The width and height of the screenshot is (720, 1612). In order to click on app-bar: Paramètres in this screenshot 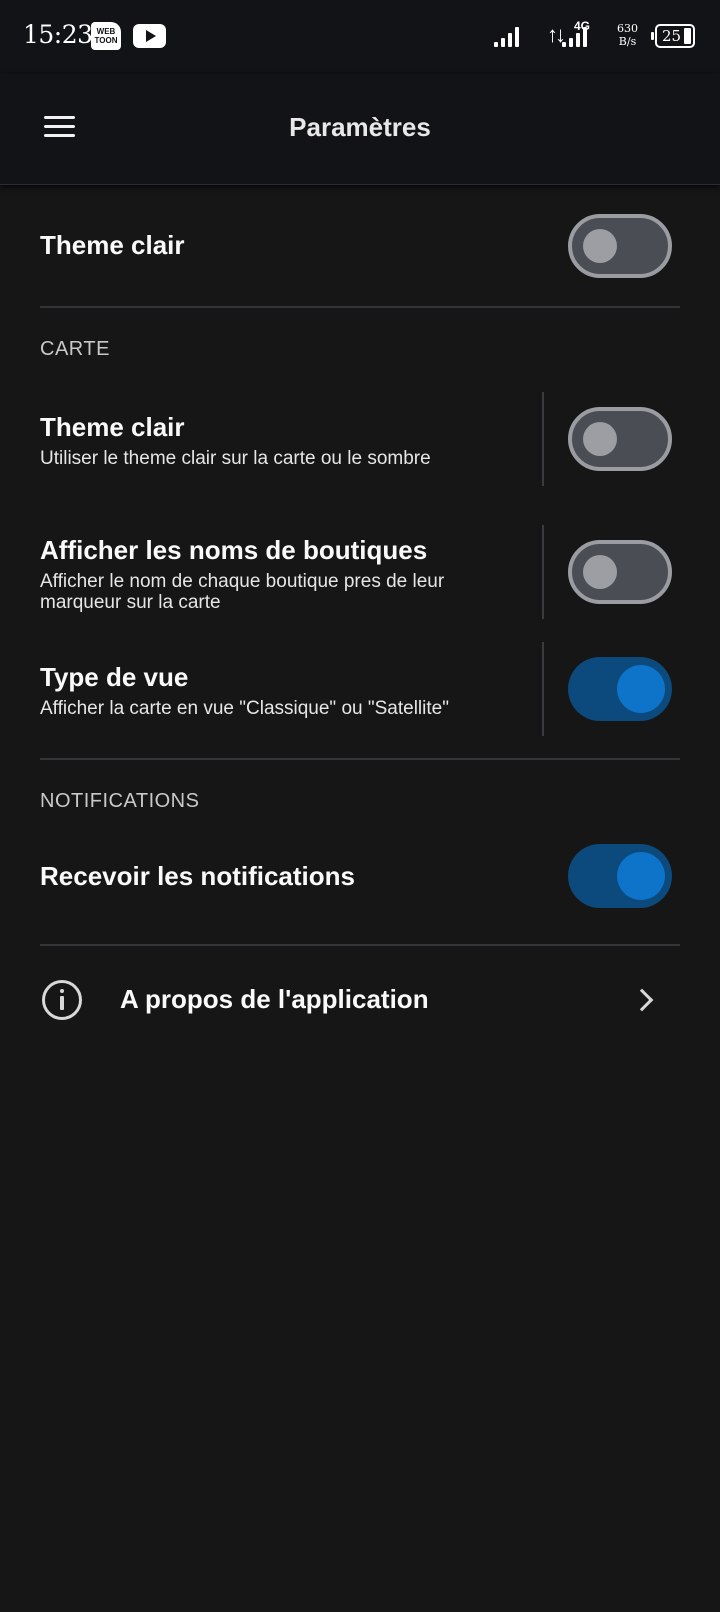, I will do `click(360, 129)`.